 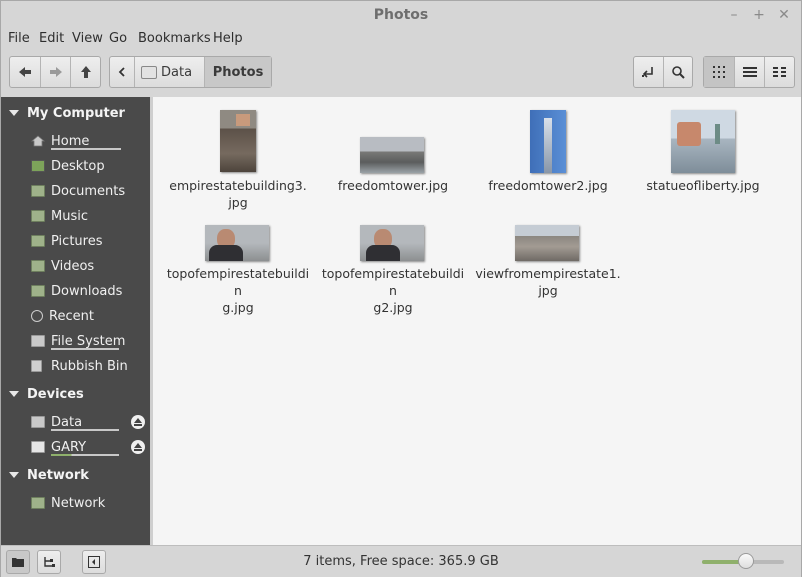 I want to click on search-button, so click(x=677, y=72).